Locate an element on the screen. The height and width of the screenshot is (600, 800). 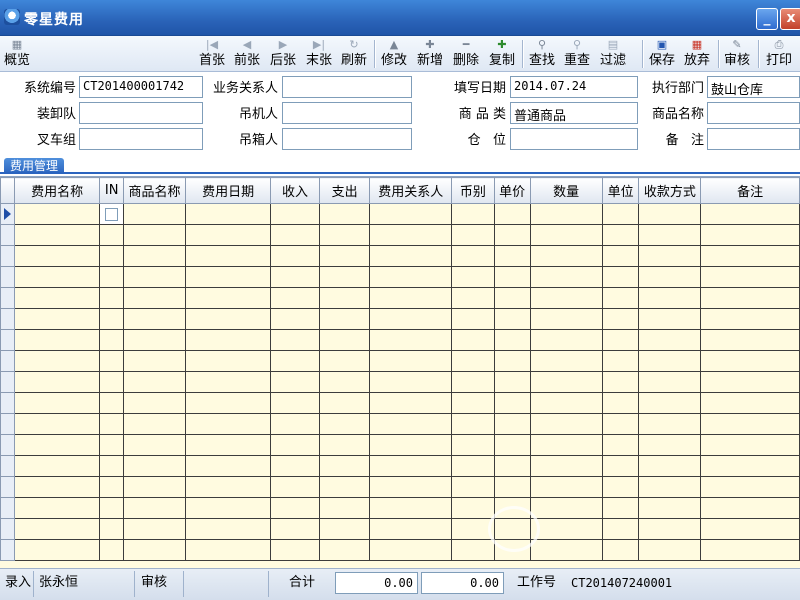
col-header-remark: 备注 is located at coordinates (750, 190).